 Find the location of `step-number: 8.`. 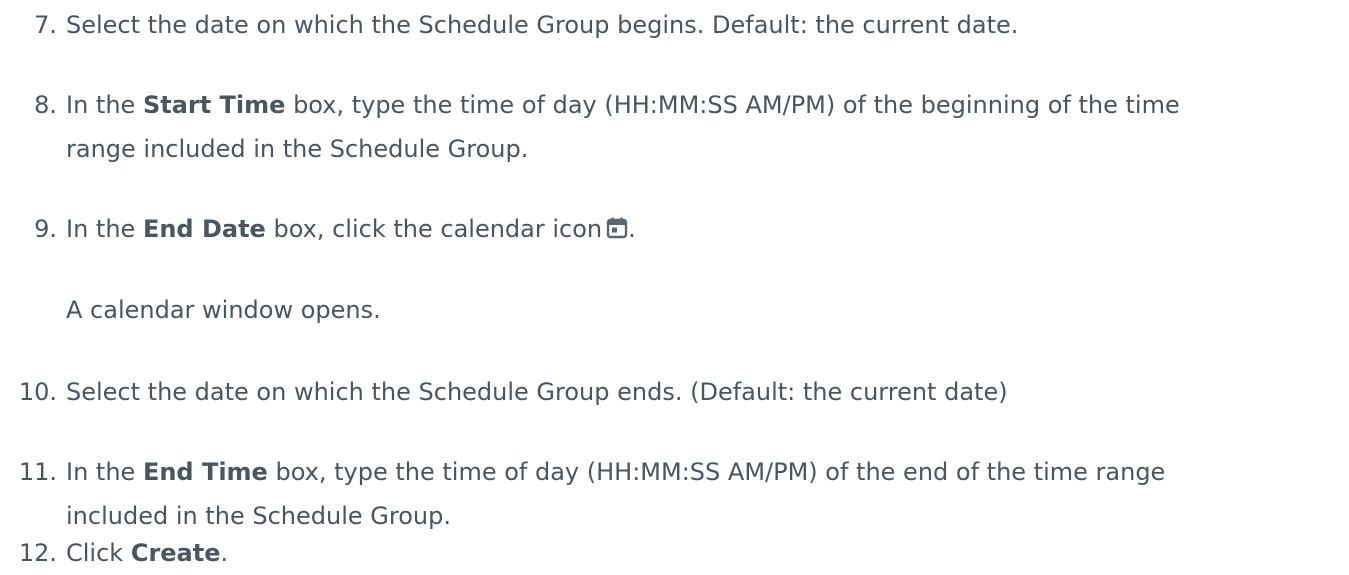

step-number: 8. is located at coordinates (45, 105).